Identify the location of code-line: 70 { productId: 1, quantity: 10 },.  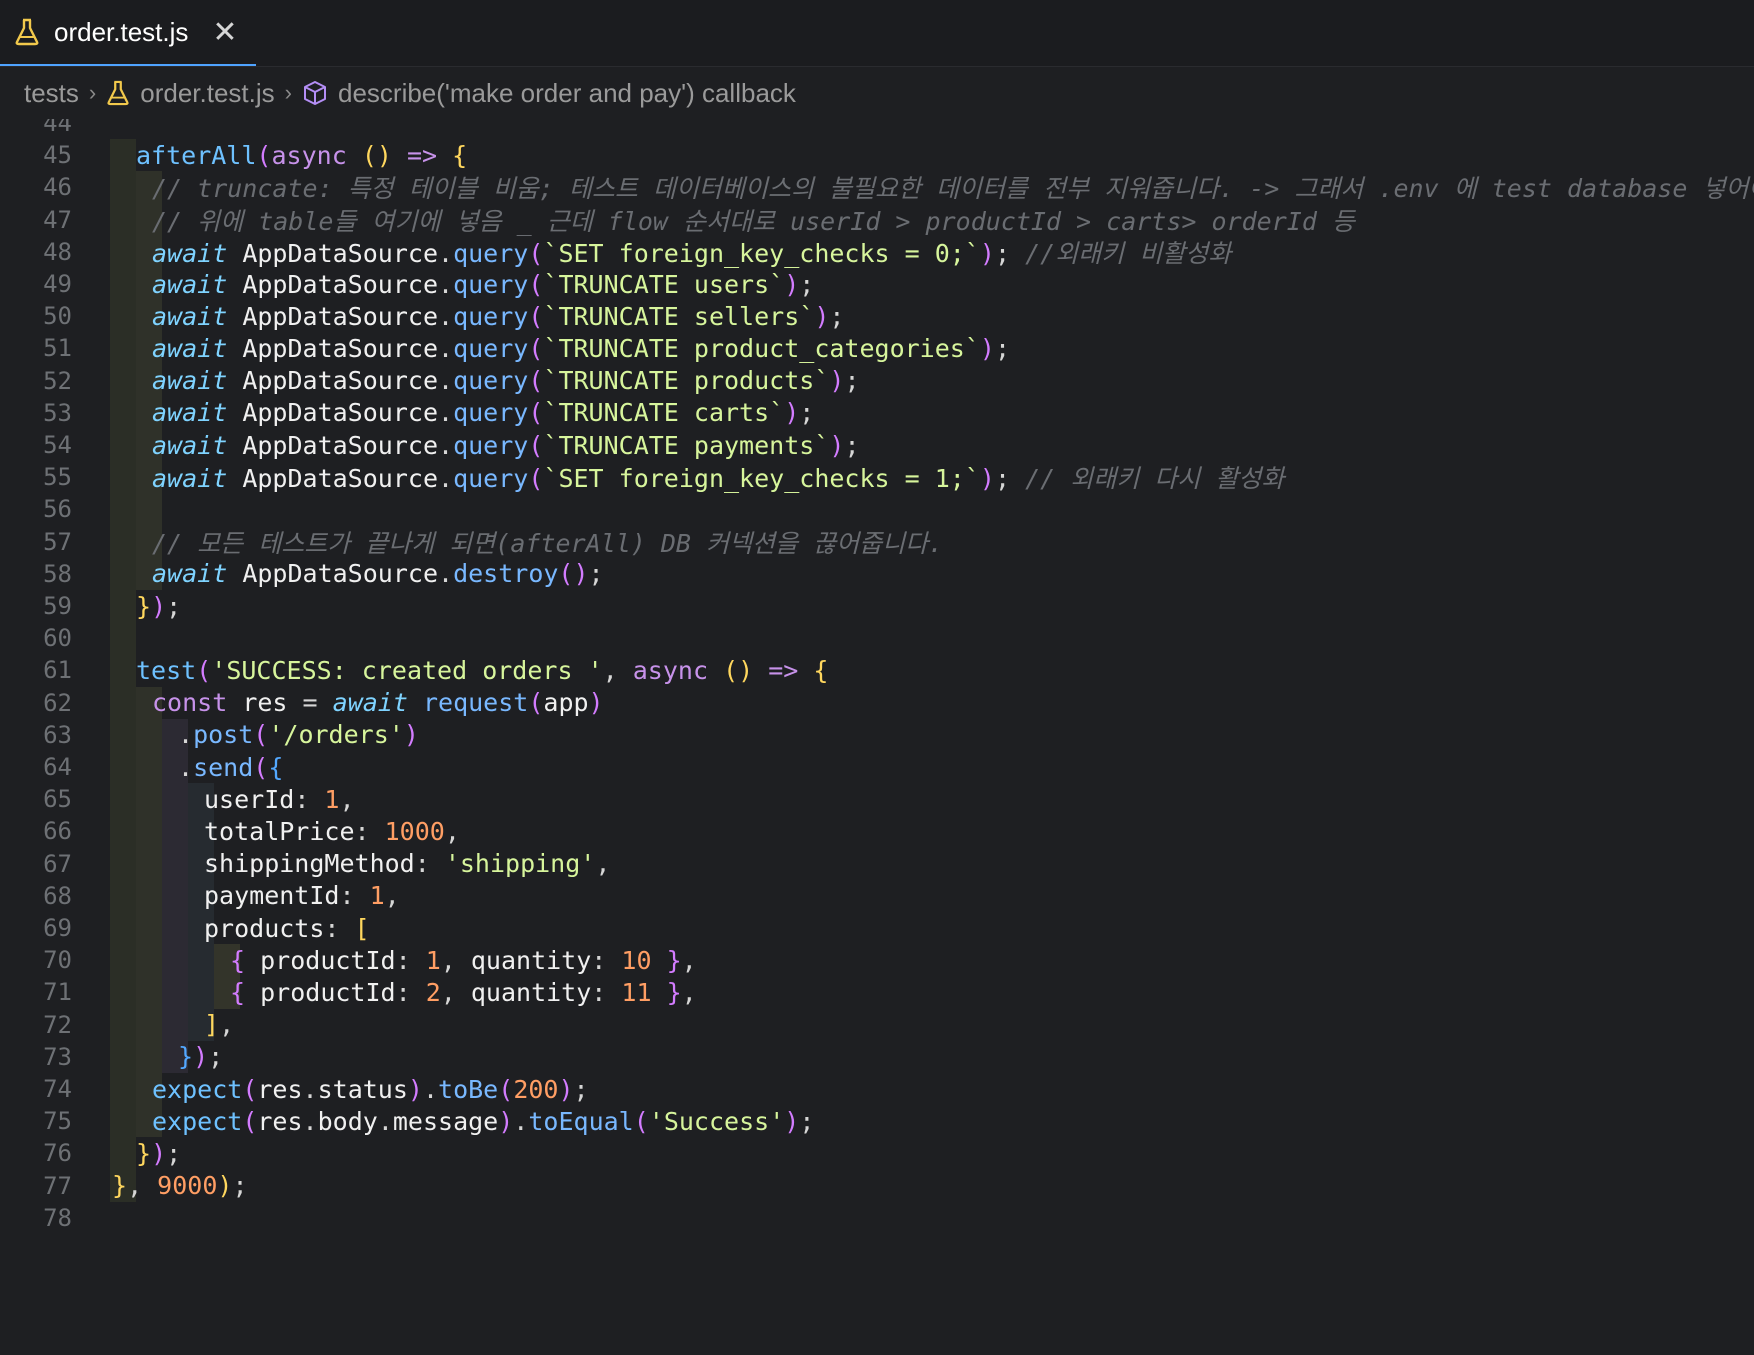
(877, 960).